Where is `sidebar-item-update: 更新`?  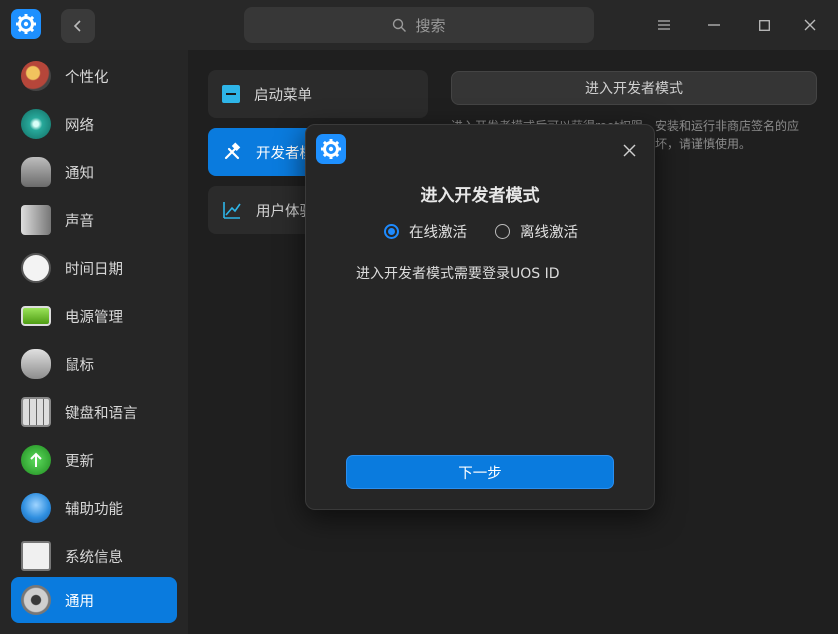
sidebar-item-update: 更新 is located at coordinates (94, 460).